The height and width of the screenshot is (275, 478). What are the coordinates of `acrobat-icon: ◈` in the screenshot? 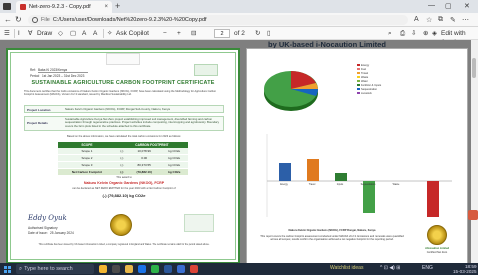 It's located at (434, 33).